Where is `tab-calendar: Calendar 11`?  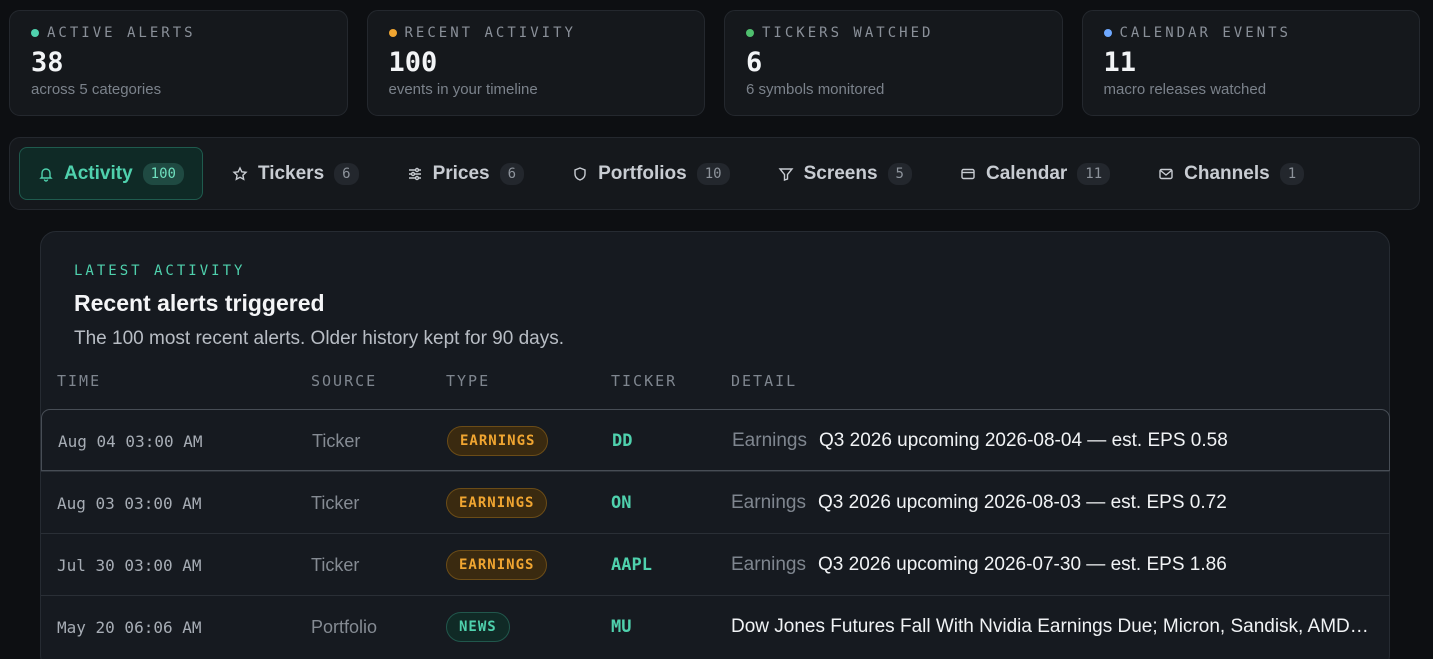
tab-calendar: Calendar 11 is located at coordinates (1035, 173).